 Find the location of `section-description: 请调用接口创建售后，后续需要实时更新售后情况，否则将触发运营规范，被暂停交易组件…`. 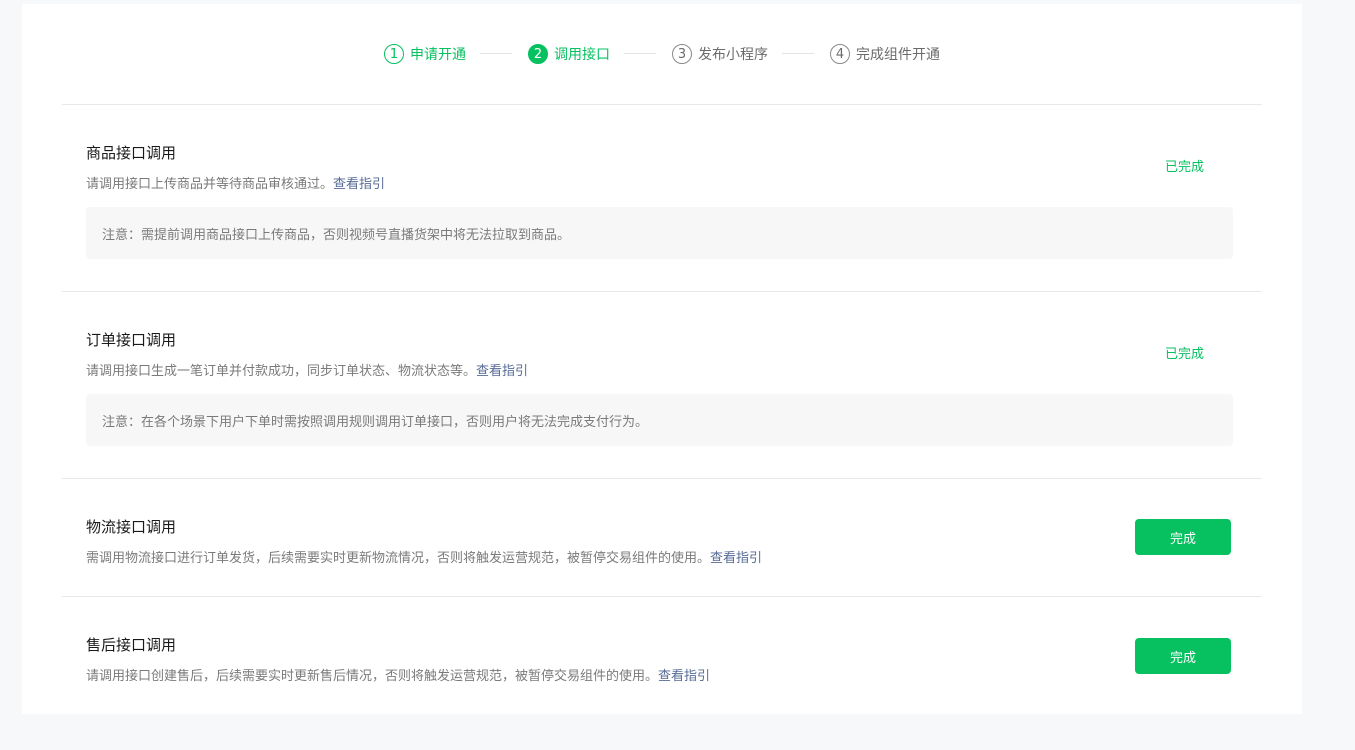

section-description: 请调用接口创建售后，后续需要实时更新售后情况，否则将触发运营规范，被暂停交易组件… is located at coordinates (398, 674).